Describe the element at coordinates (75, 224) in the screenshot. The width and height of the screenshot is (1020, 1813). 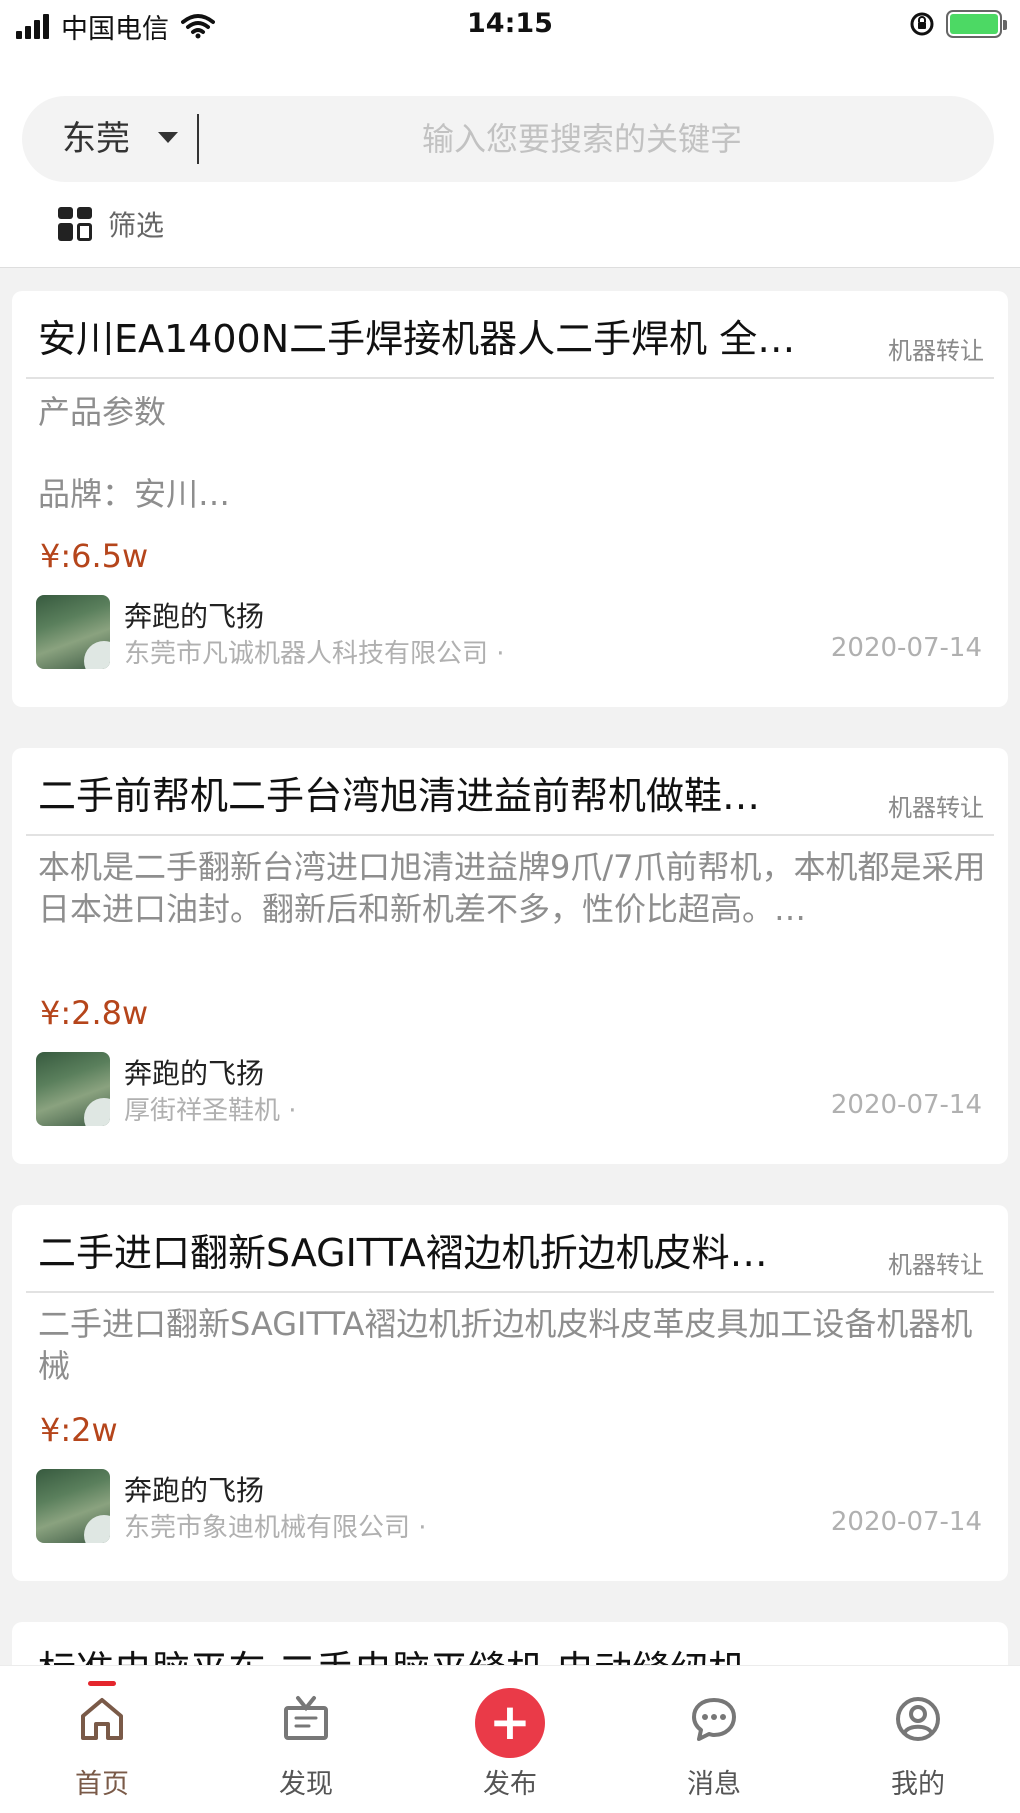
I see `grid-filter-icon` at that location.